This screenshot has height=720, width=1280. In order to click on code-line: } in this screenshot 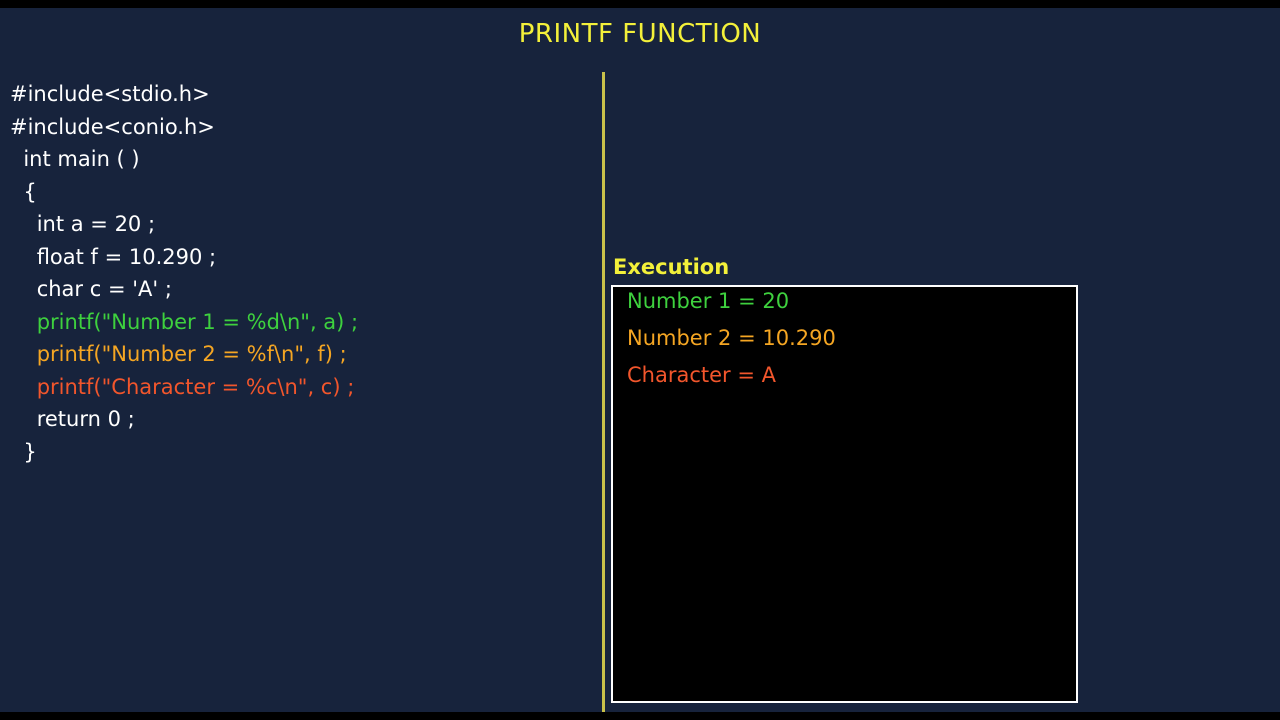, I will do `click(23, 451)`.